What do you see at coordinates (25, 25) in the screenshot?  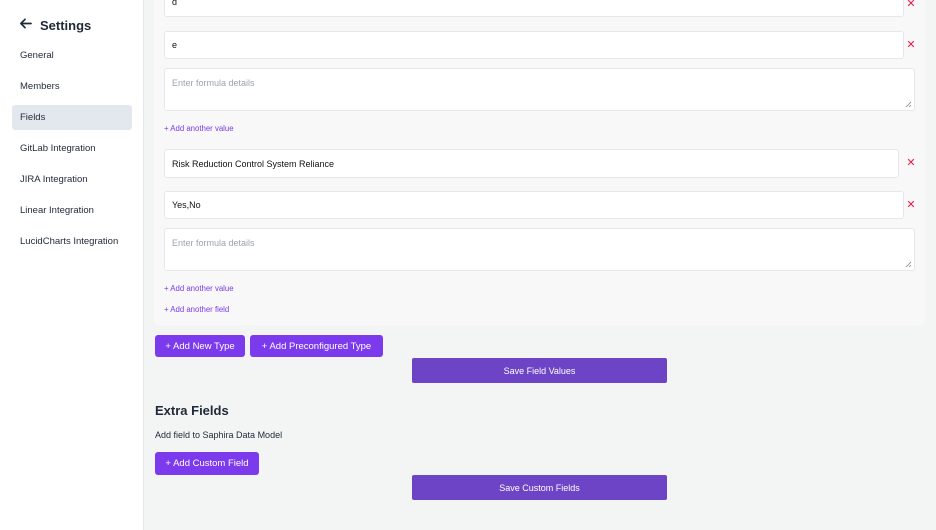 I see `back-arrow-icon` at bounding box center [25, 25].